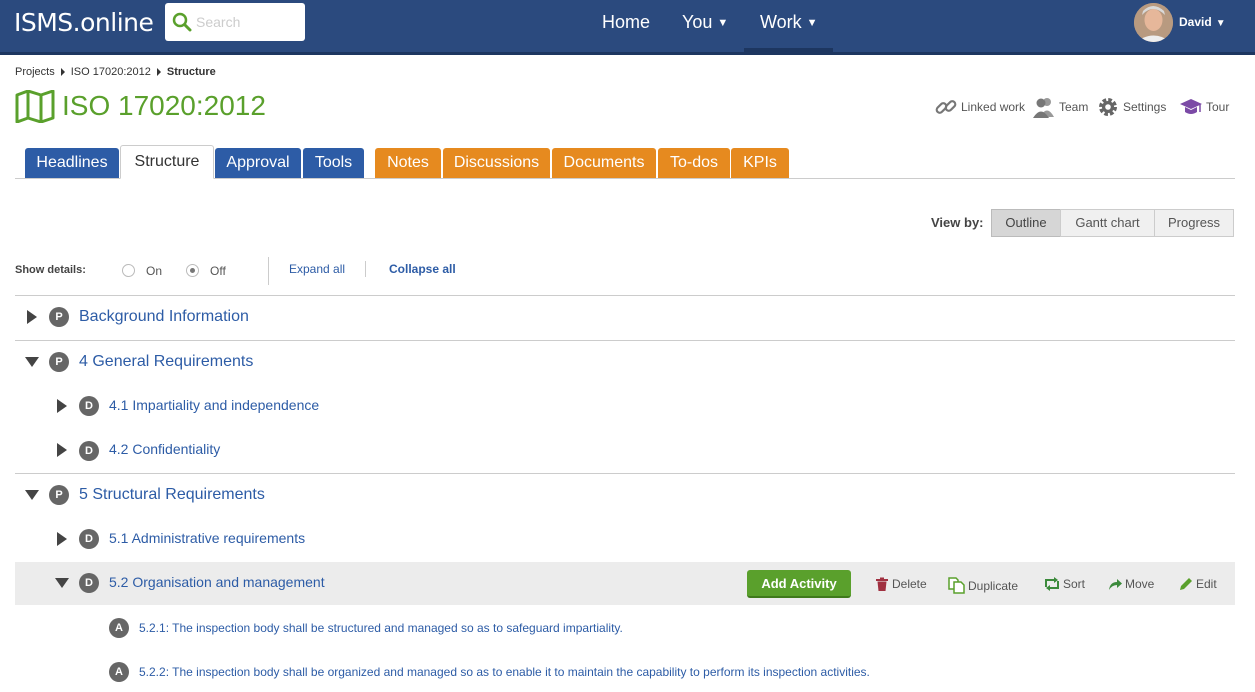  What do you see at coordinates (799, 584) in the screenshot?
I see `add-activity-button: Add Activity` at bounding box center [799, 584].